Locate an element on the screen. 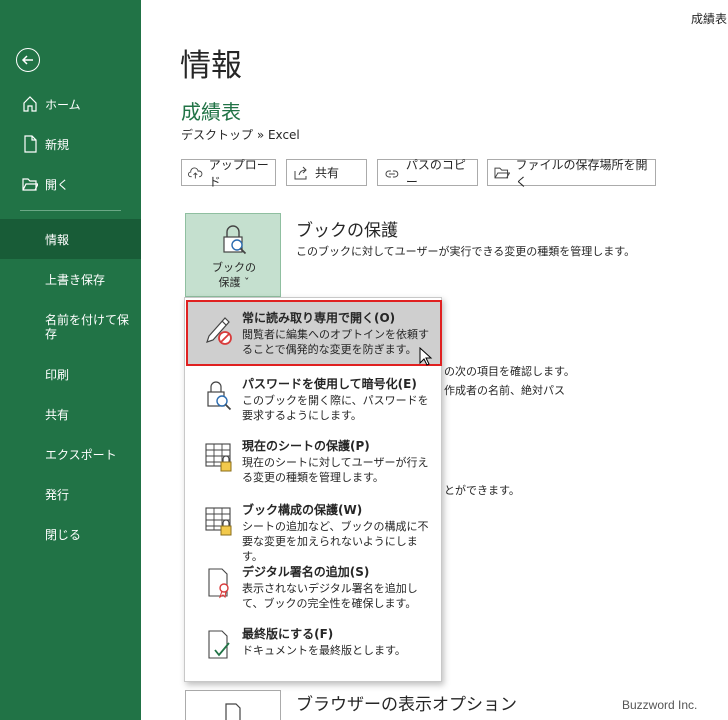 Image resolution: width=728 pixels, height=720 pixels. open-file-location-button: ファイルの保存場所を開く is located at coordinates (571, 173).